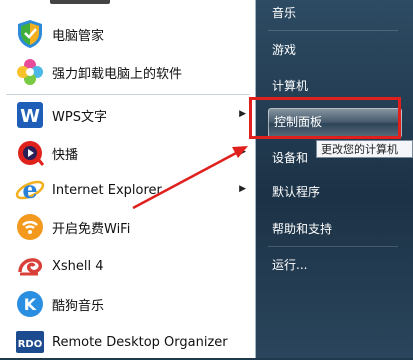 Image resolution: width=413 pixels, height=360 pixels. I want to click on annotation-arrow, so click(190, 178).